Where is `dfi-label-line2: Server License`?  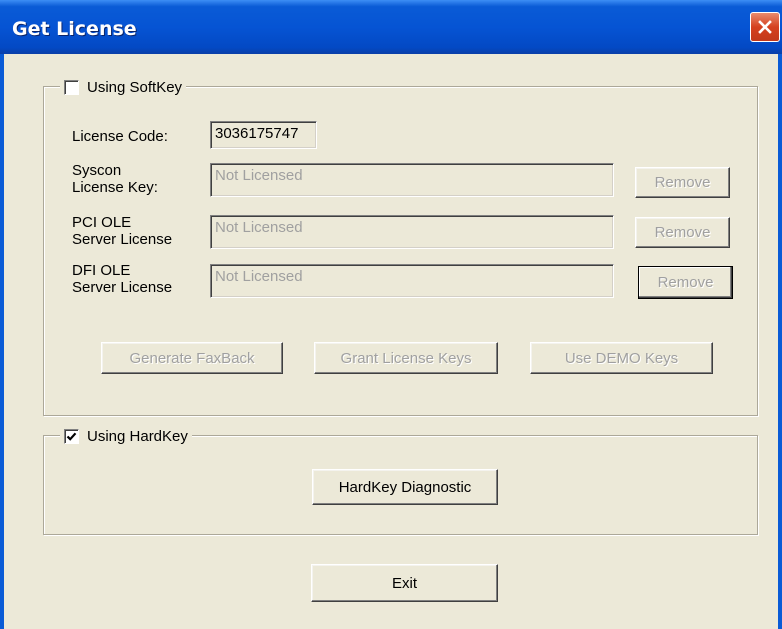 dfi-label-line2: Server License is located at coordinates (122, 287).